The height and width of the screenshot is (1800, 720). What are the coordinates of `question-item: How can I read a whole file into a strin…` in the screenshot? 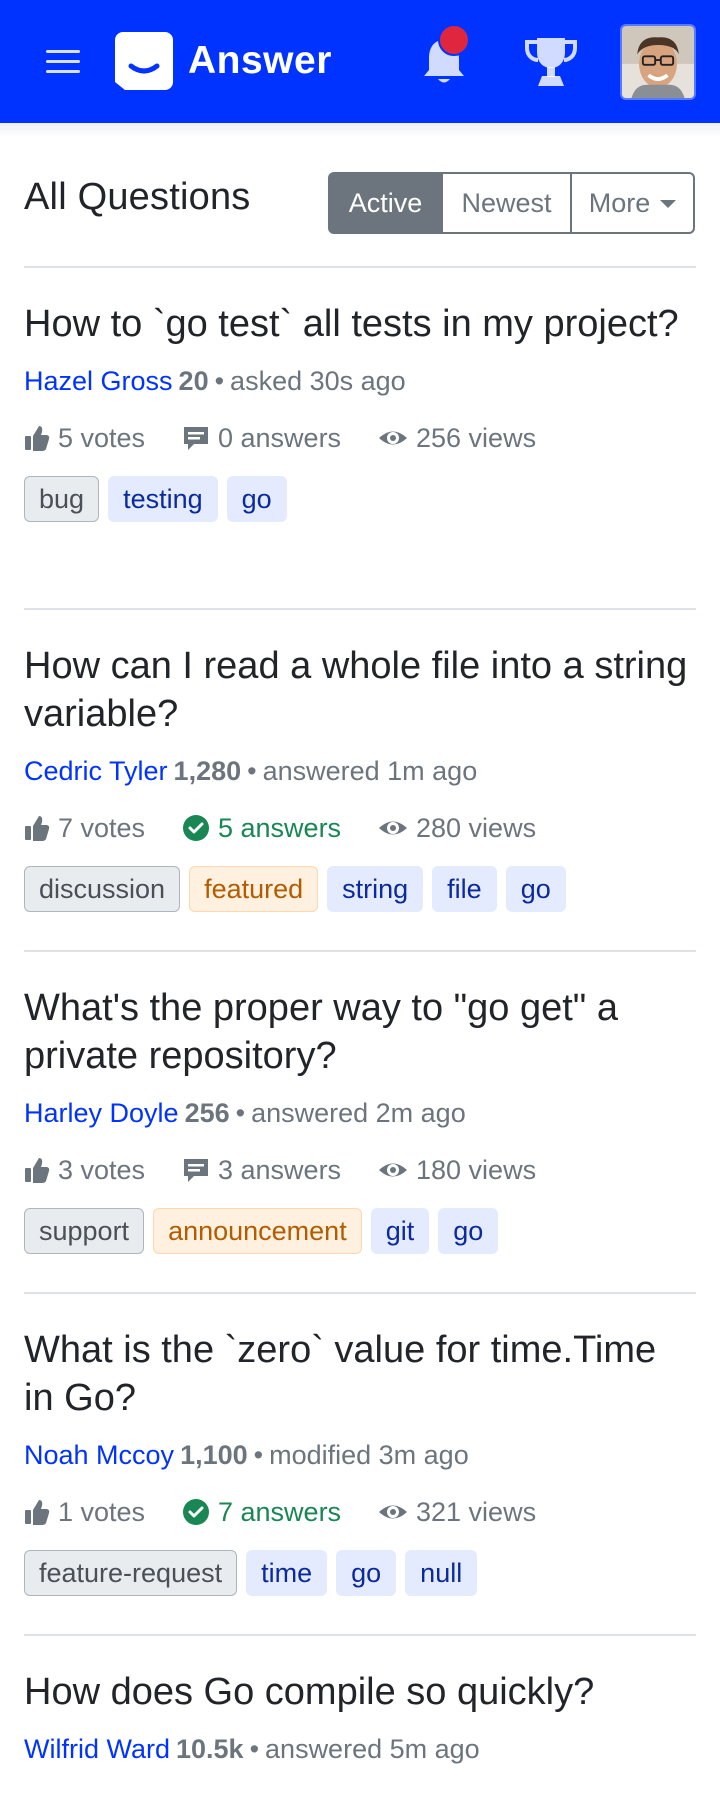 It's located at (360, 777).